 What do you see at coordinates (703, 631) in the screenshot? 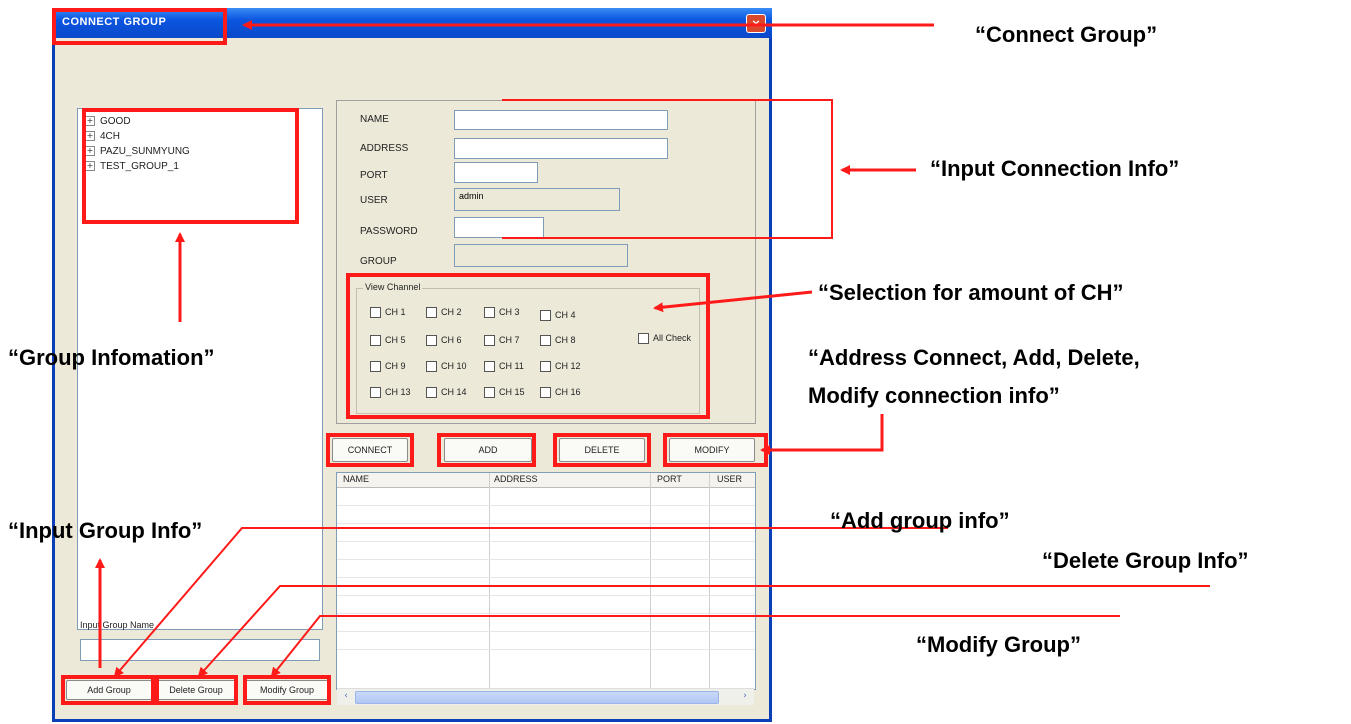
I see `delete-group-arrow` at bounding box center [703, 631].